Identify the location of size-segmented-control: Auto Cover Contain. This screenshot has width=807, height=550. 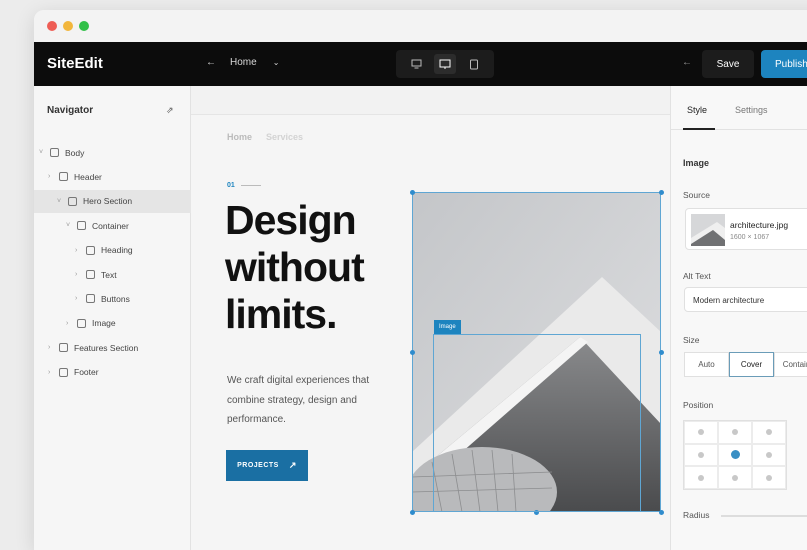
(745, 364).